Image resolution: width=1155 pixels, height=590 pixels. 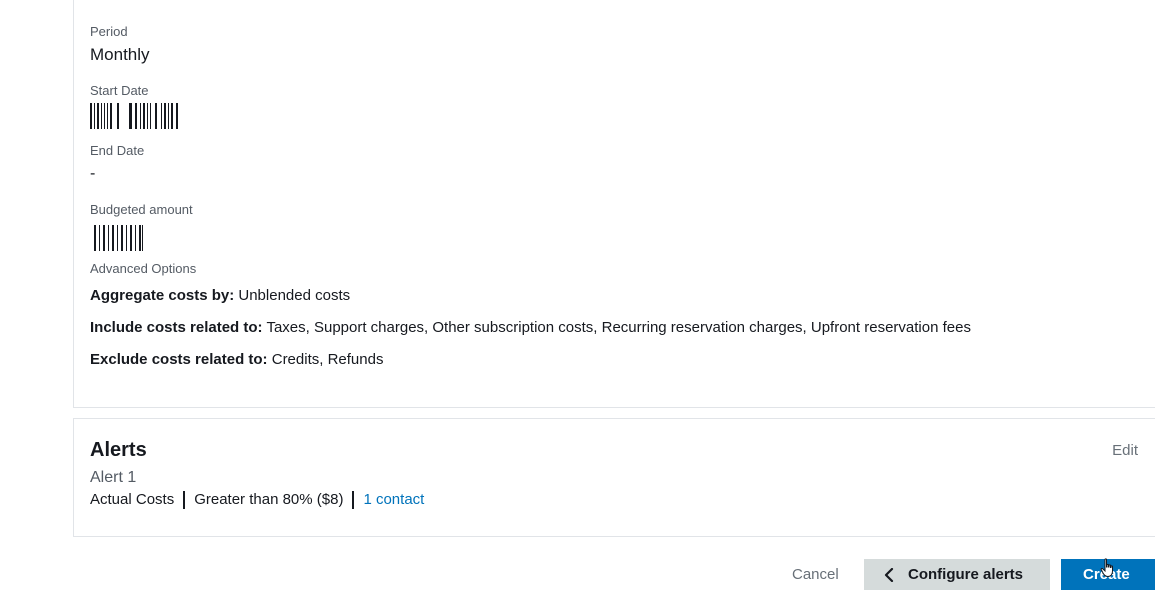 I want to click on aggregate-costs-line: Aggregate costs by: Unblended costs, so click(x=220, y=296).